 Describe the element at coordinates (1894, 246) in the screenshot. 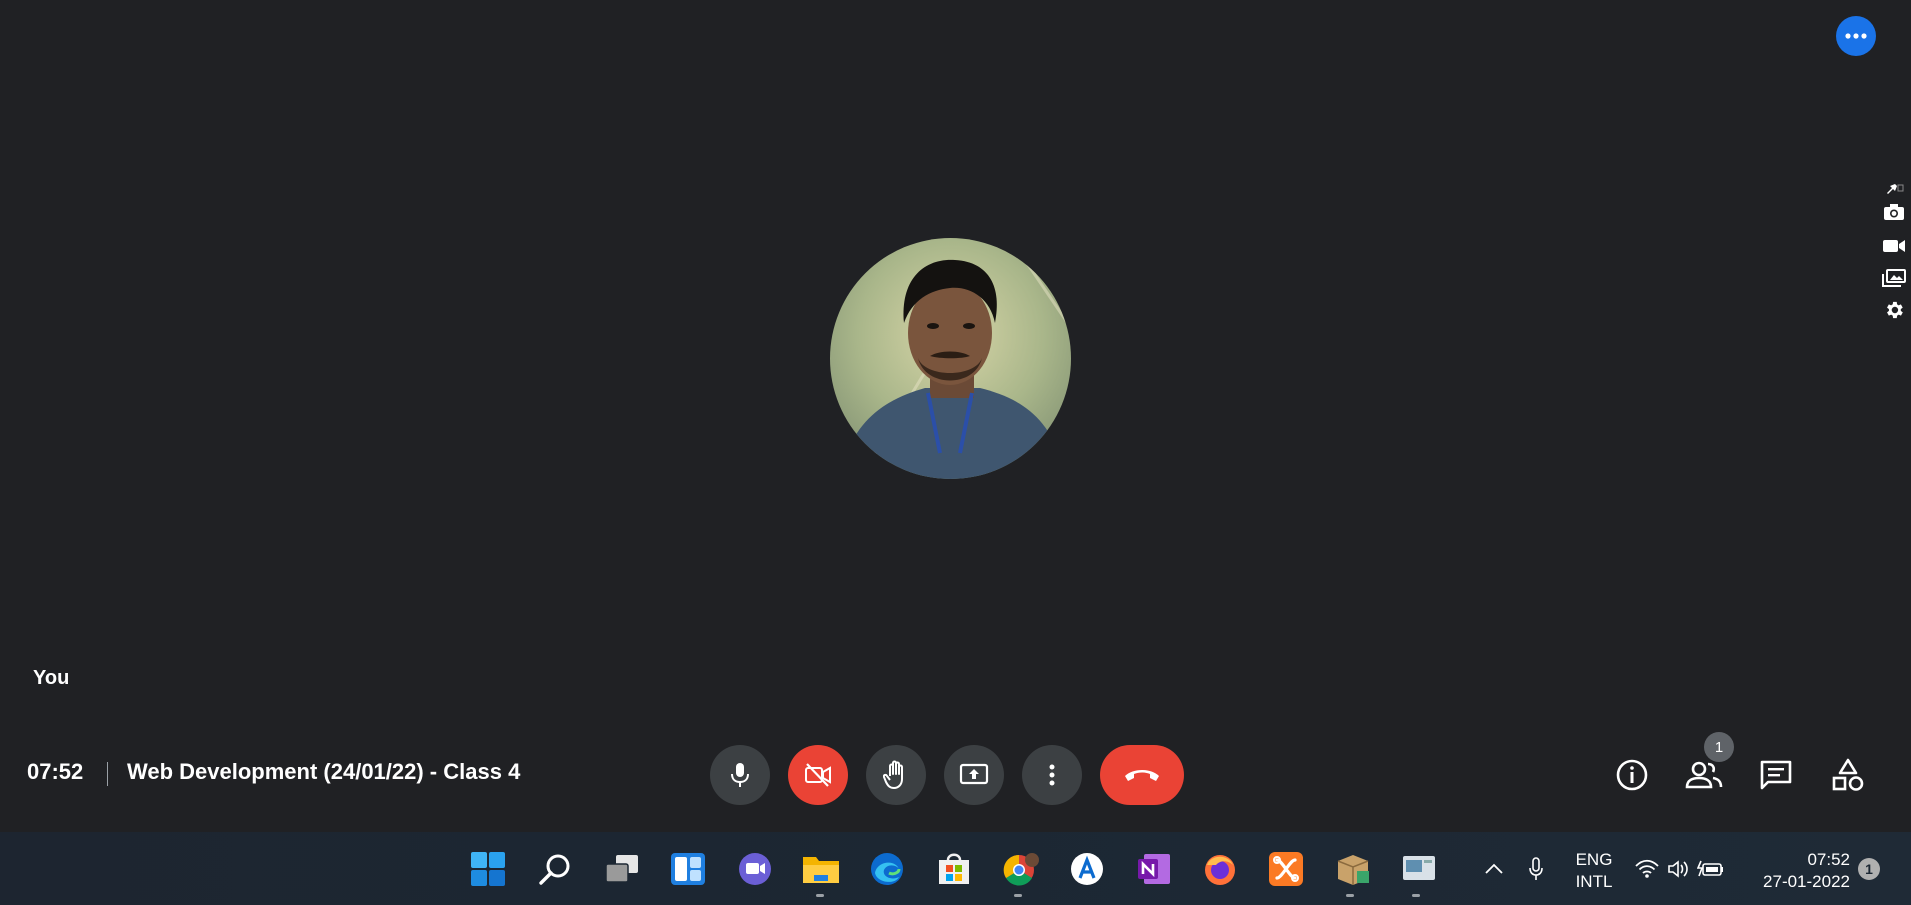

I see `video-icon` at that location.